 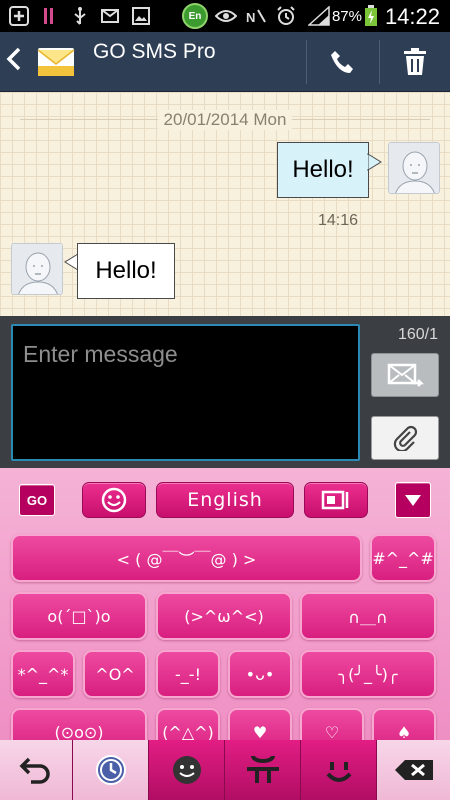 I want to click on send-disabled-icon, so click(x=406, y=375).